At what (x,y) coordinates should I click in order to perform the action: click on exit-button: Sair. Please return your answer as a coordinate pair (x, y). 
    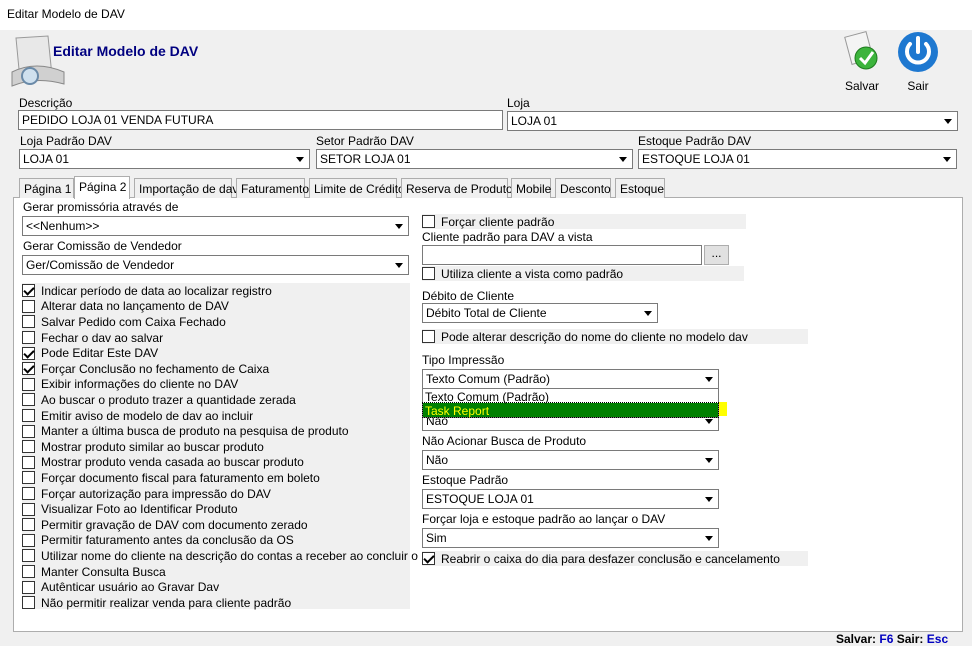
    Looking at the image, I should click on (918, 61).